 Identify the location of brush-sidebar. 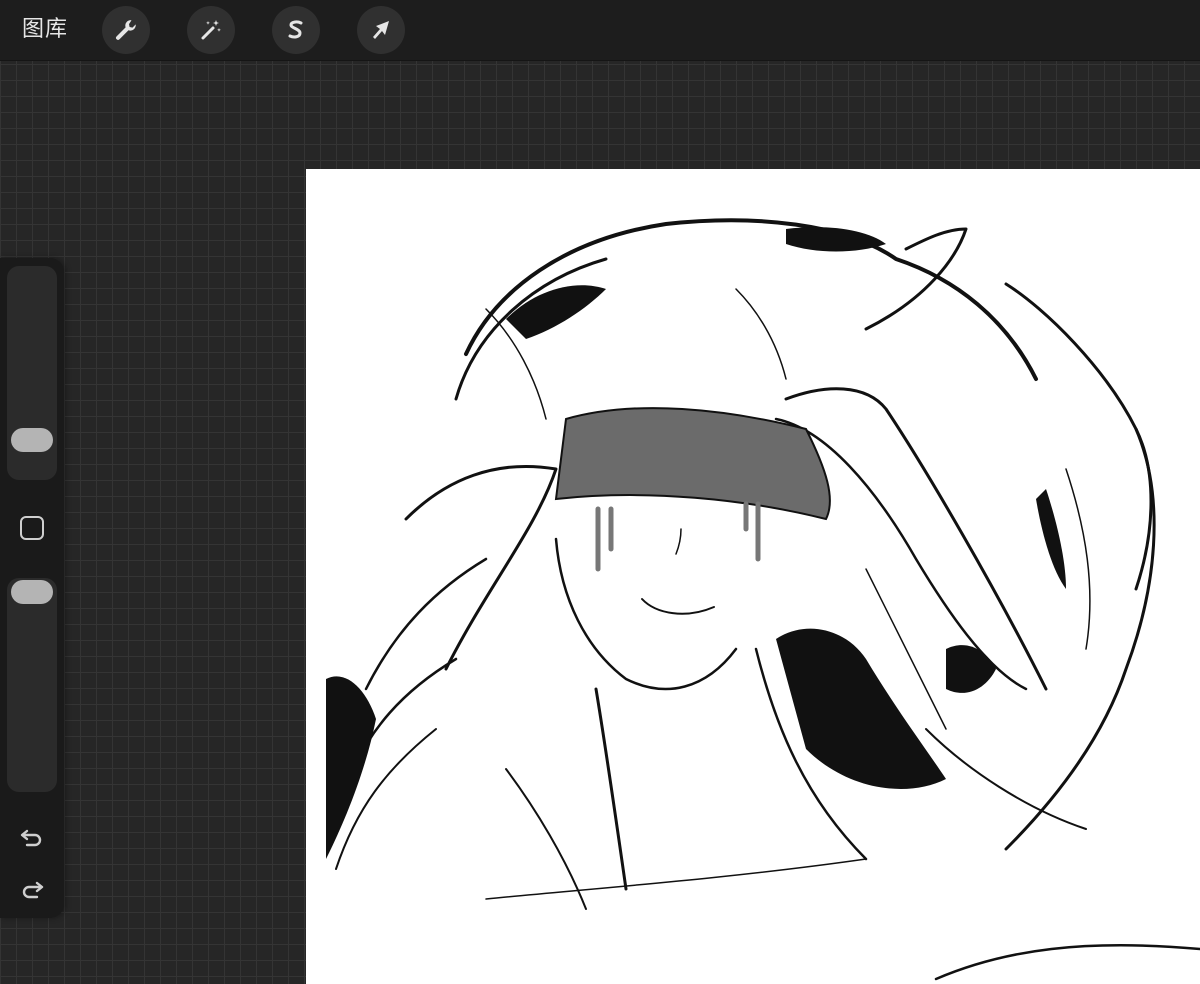
(32, 588).